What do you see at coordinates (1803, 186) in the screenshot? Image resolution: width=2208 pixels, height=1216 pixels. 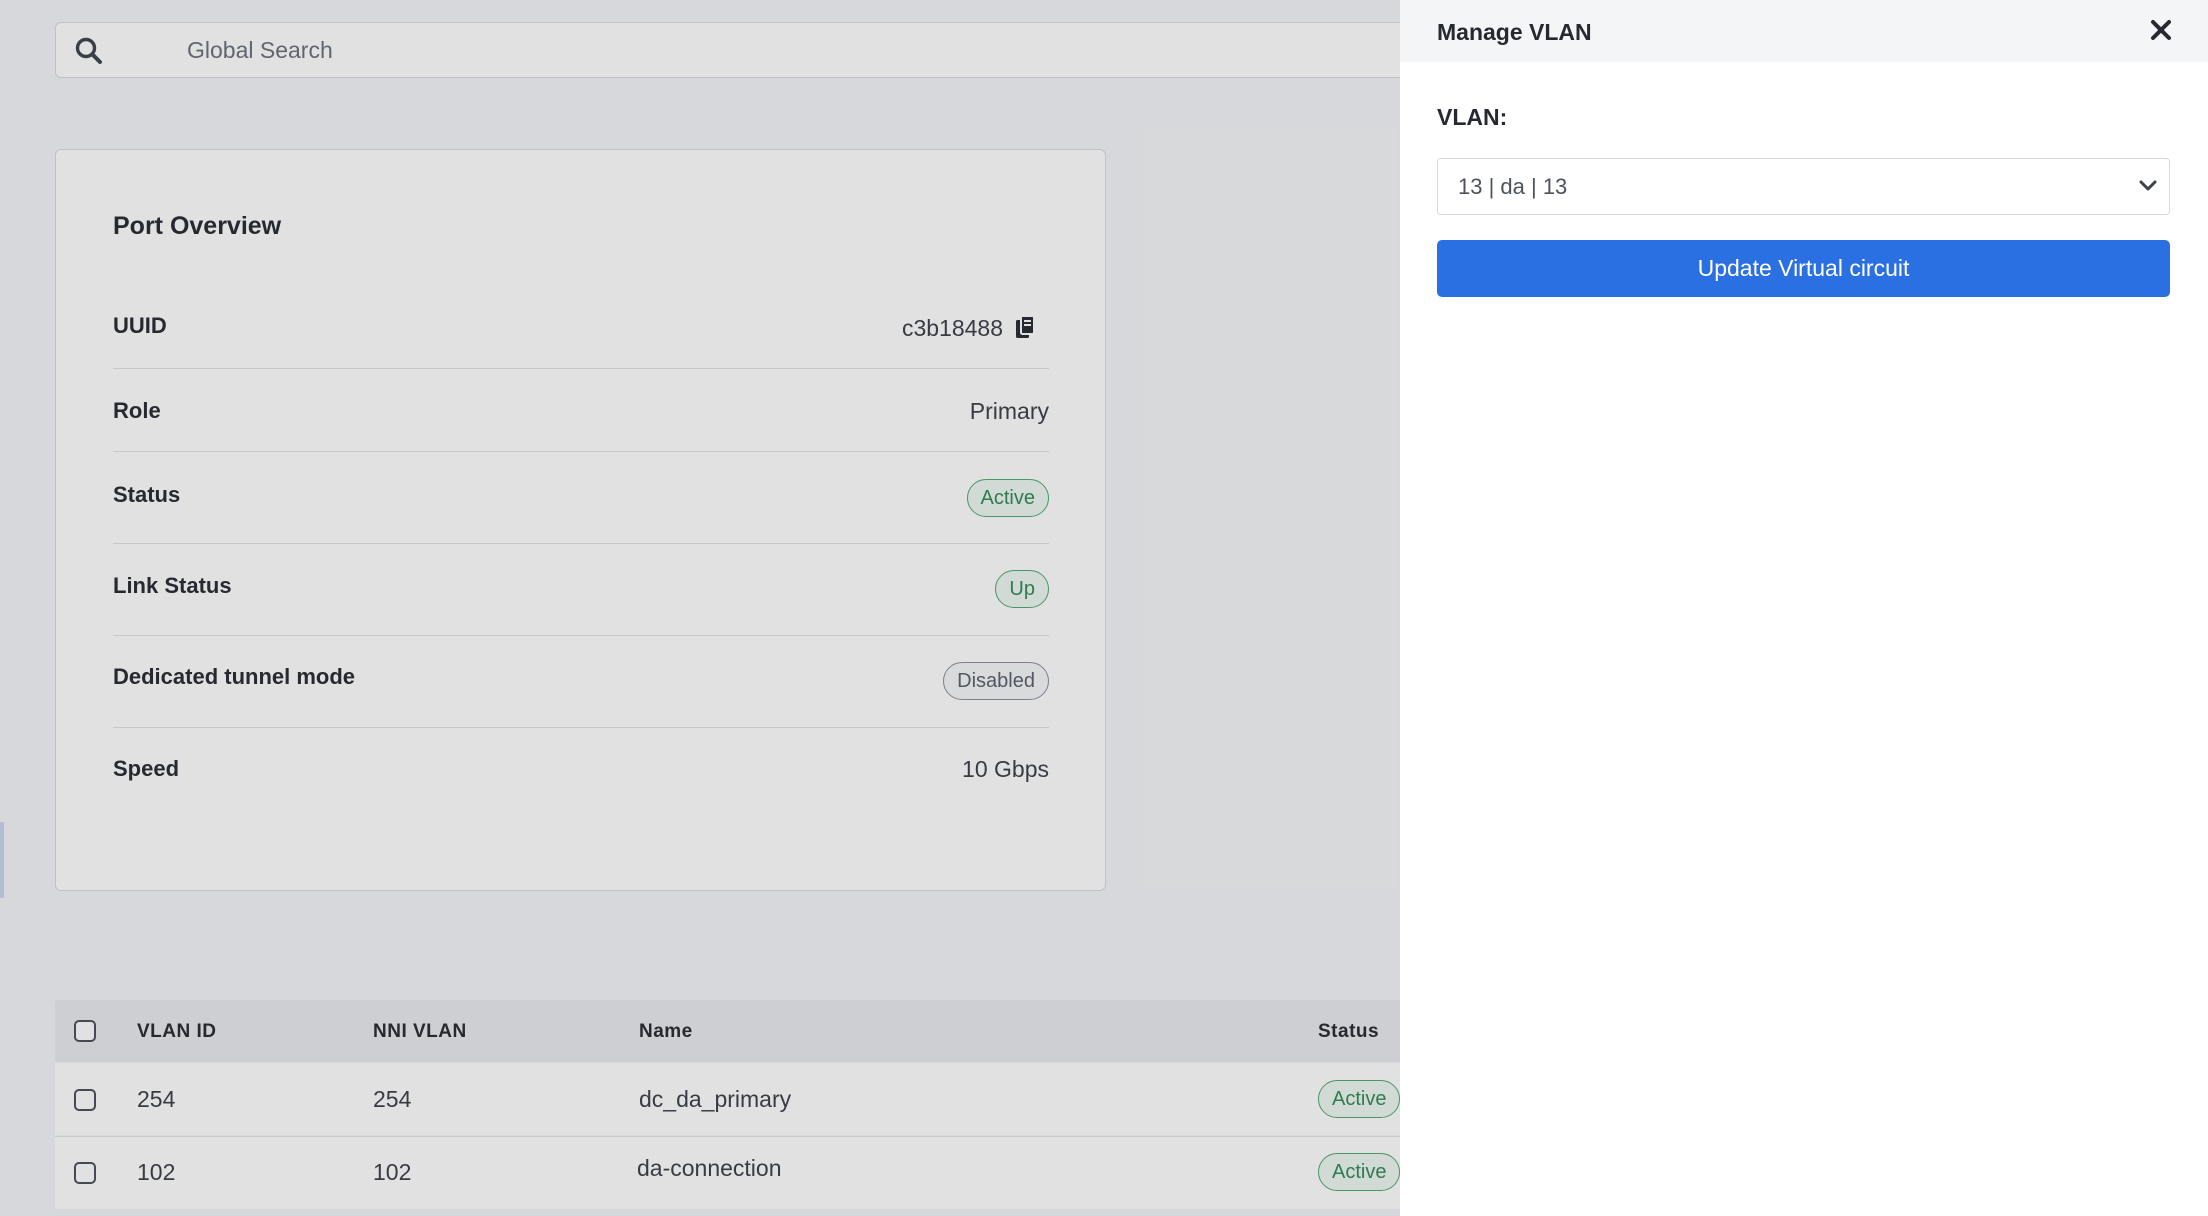 I see `vlan-select: 13 | da | 13` at bounding box center [1803, 186].